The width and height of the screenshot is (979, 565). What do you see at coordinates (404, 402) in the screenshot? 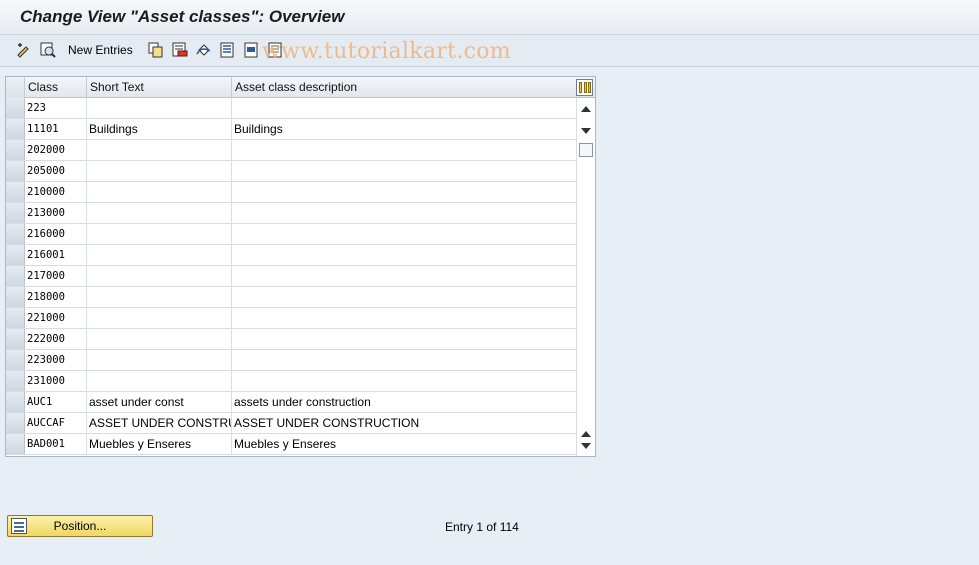
I see `cell-description: assets under construction` at bounding box center [404, 402].